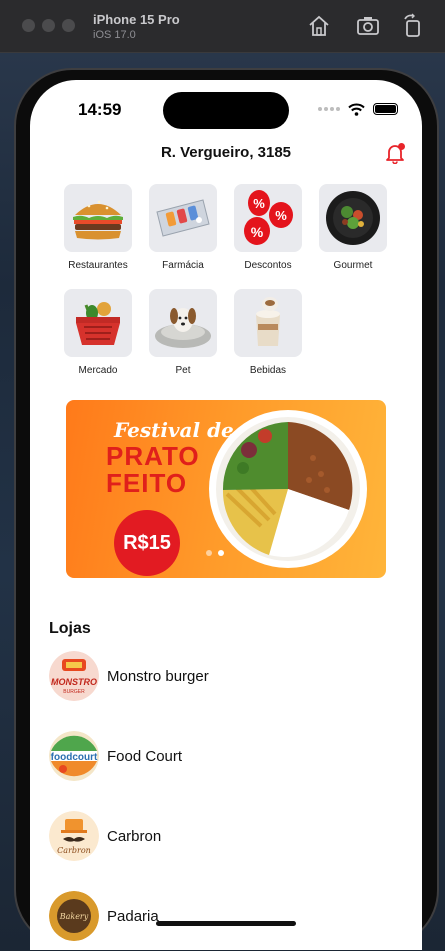 The width and height of the screenshot is (445, 951). Describe the element at coordinates (221, 553) in the screenshot. I see `pager-dot-active` at that location.